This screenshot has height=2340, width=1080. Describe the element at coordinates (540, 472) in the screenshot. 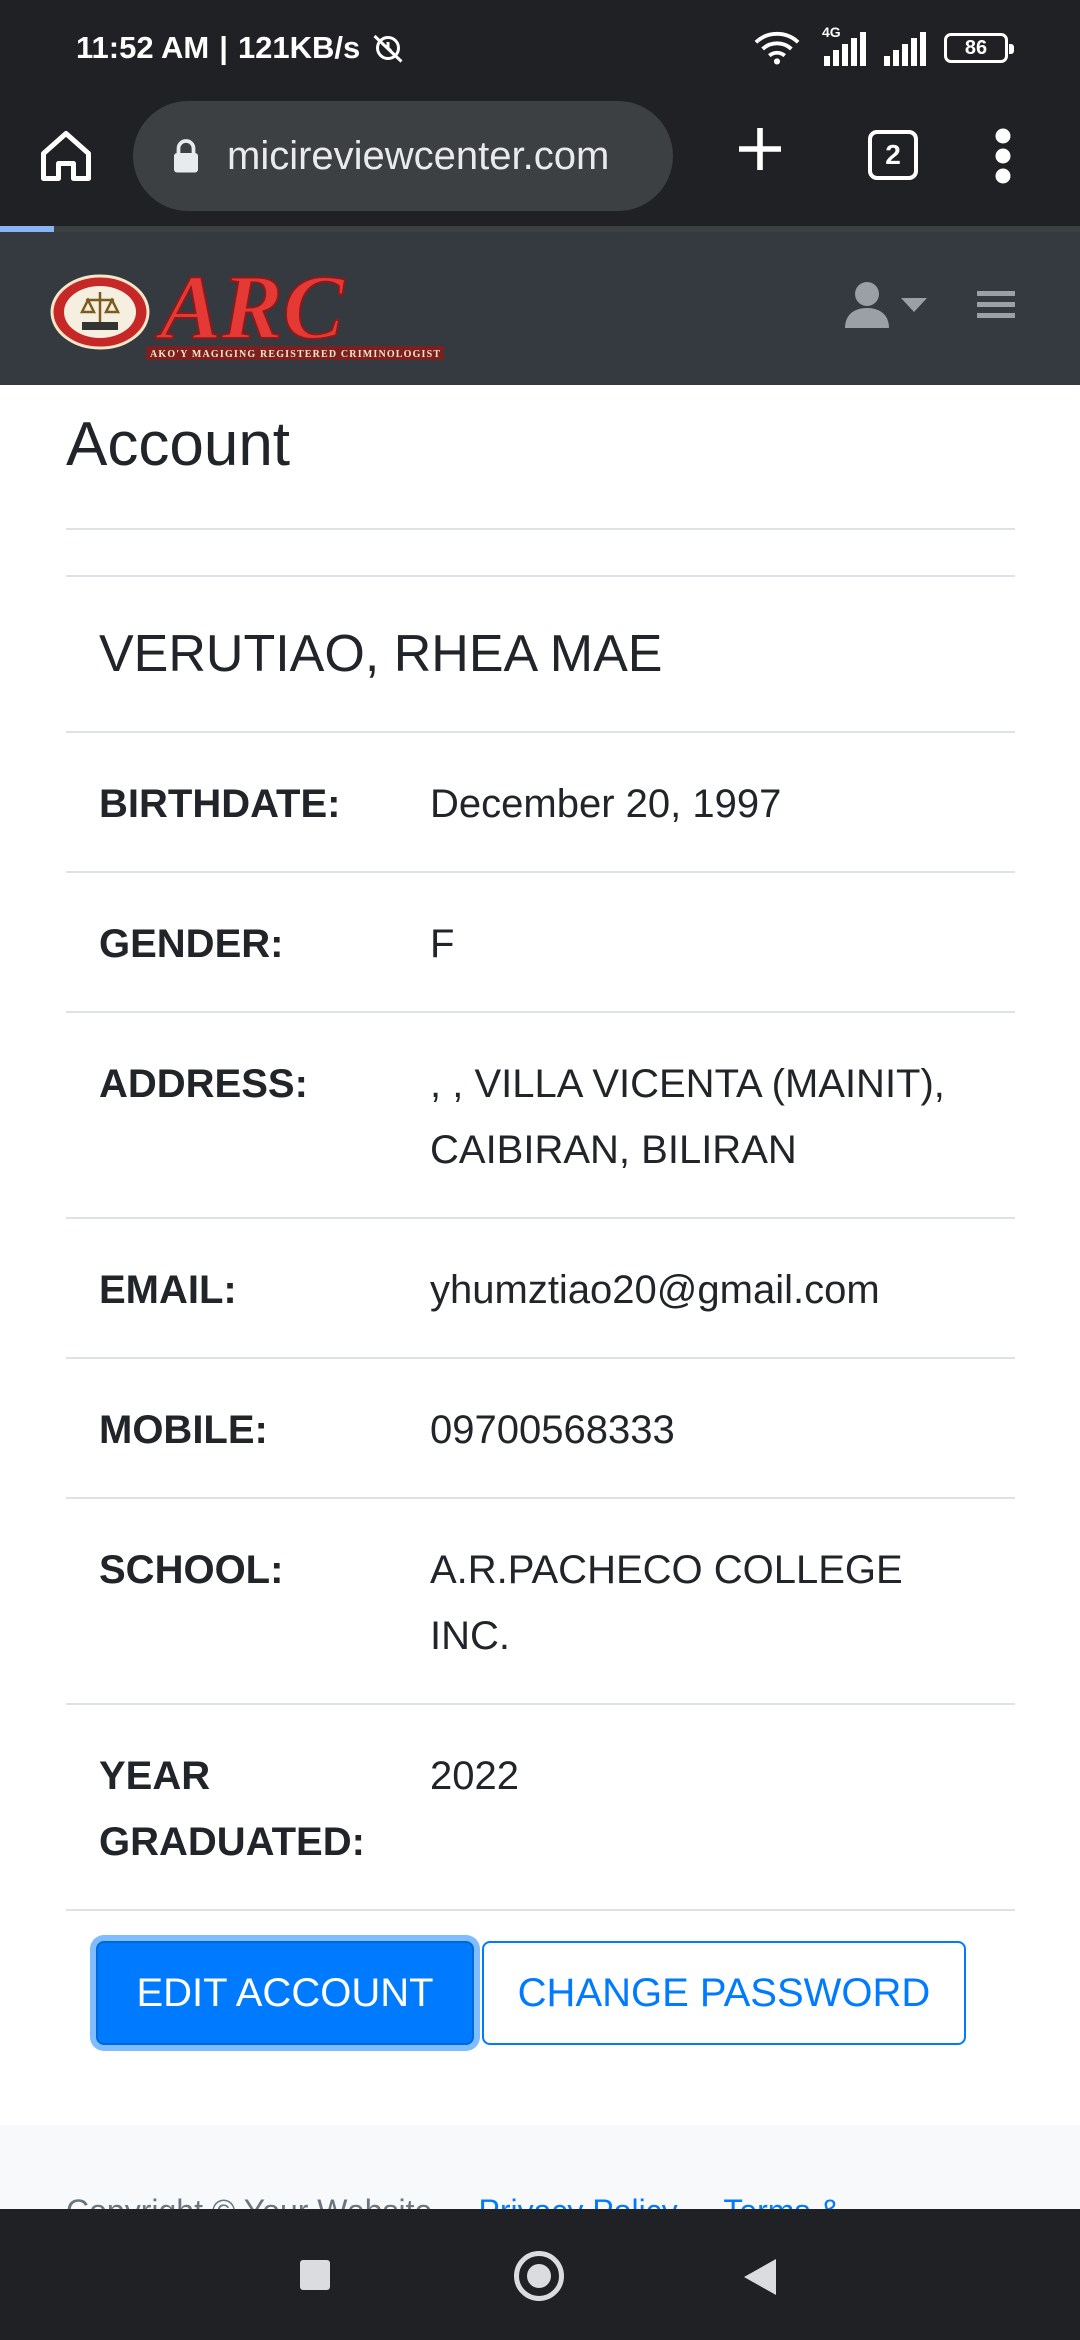

I see `page-title: Account` at that location.